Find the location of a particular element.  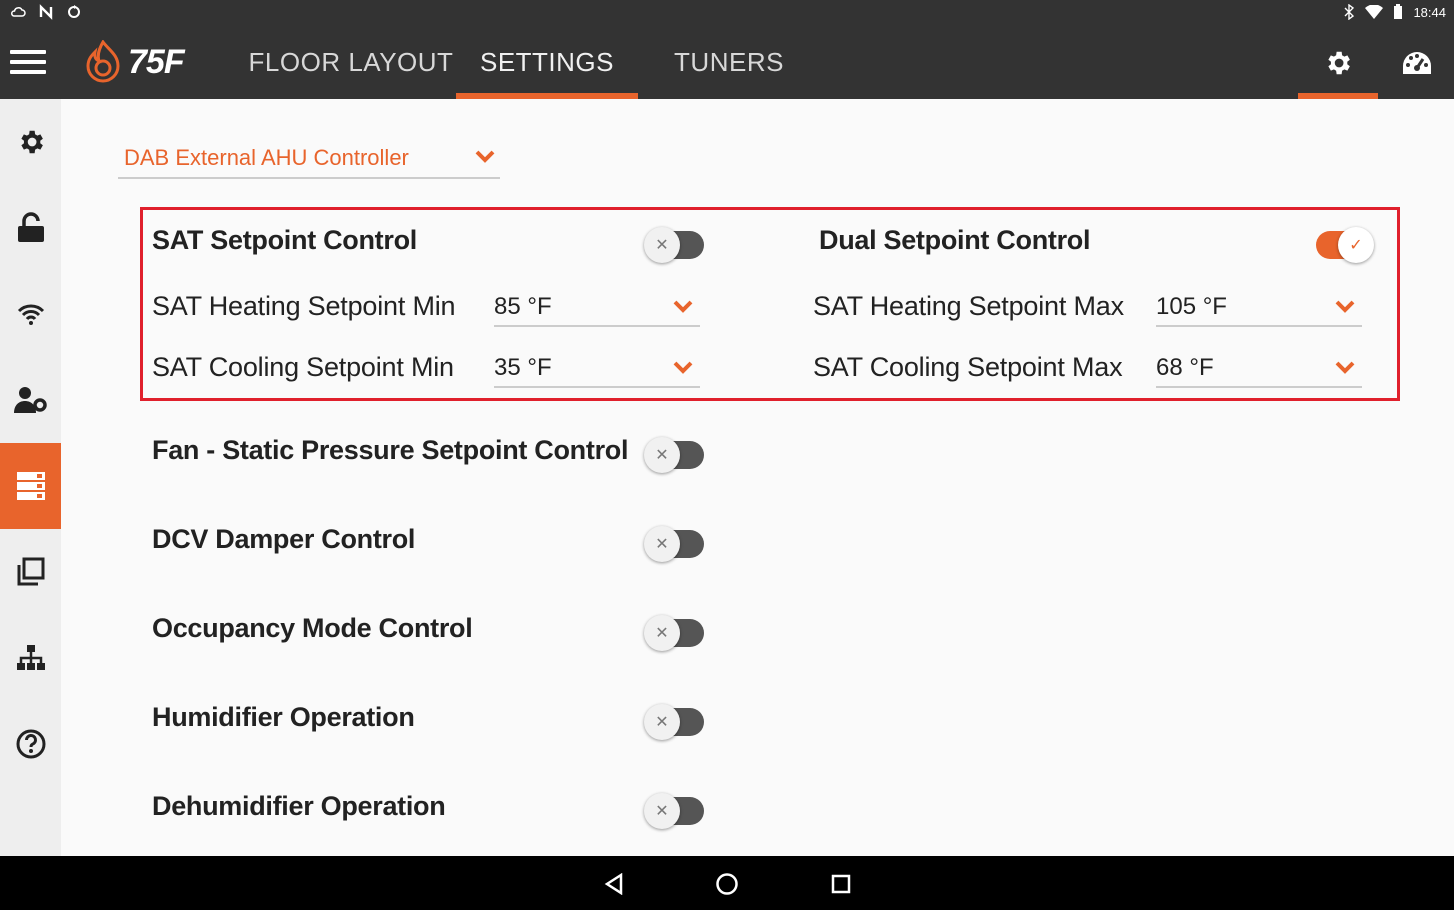

app-header: 75F FLOOR LAYOUT SETTINGS TUNERS is located at coordinates (727, 62).